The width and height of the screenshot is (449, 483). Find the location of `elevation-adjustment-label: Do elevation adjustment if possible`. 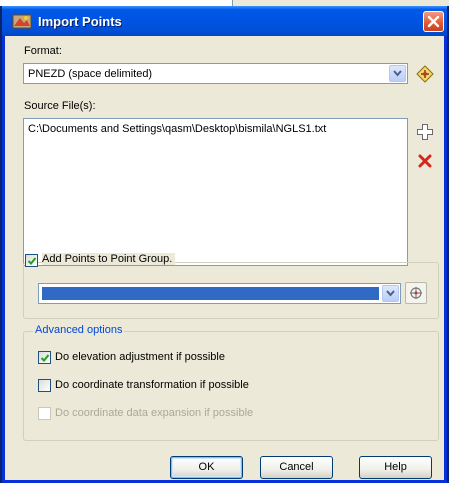

elevation-adjustment-label: Do elevation adjustment if possible is located at coordinates (140, 357).